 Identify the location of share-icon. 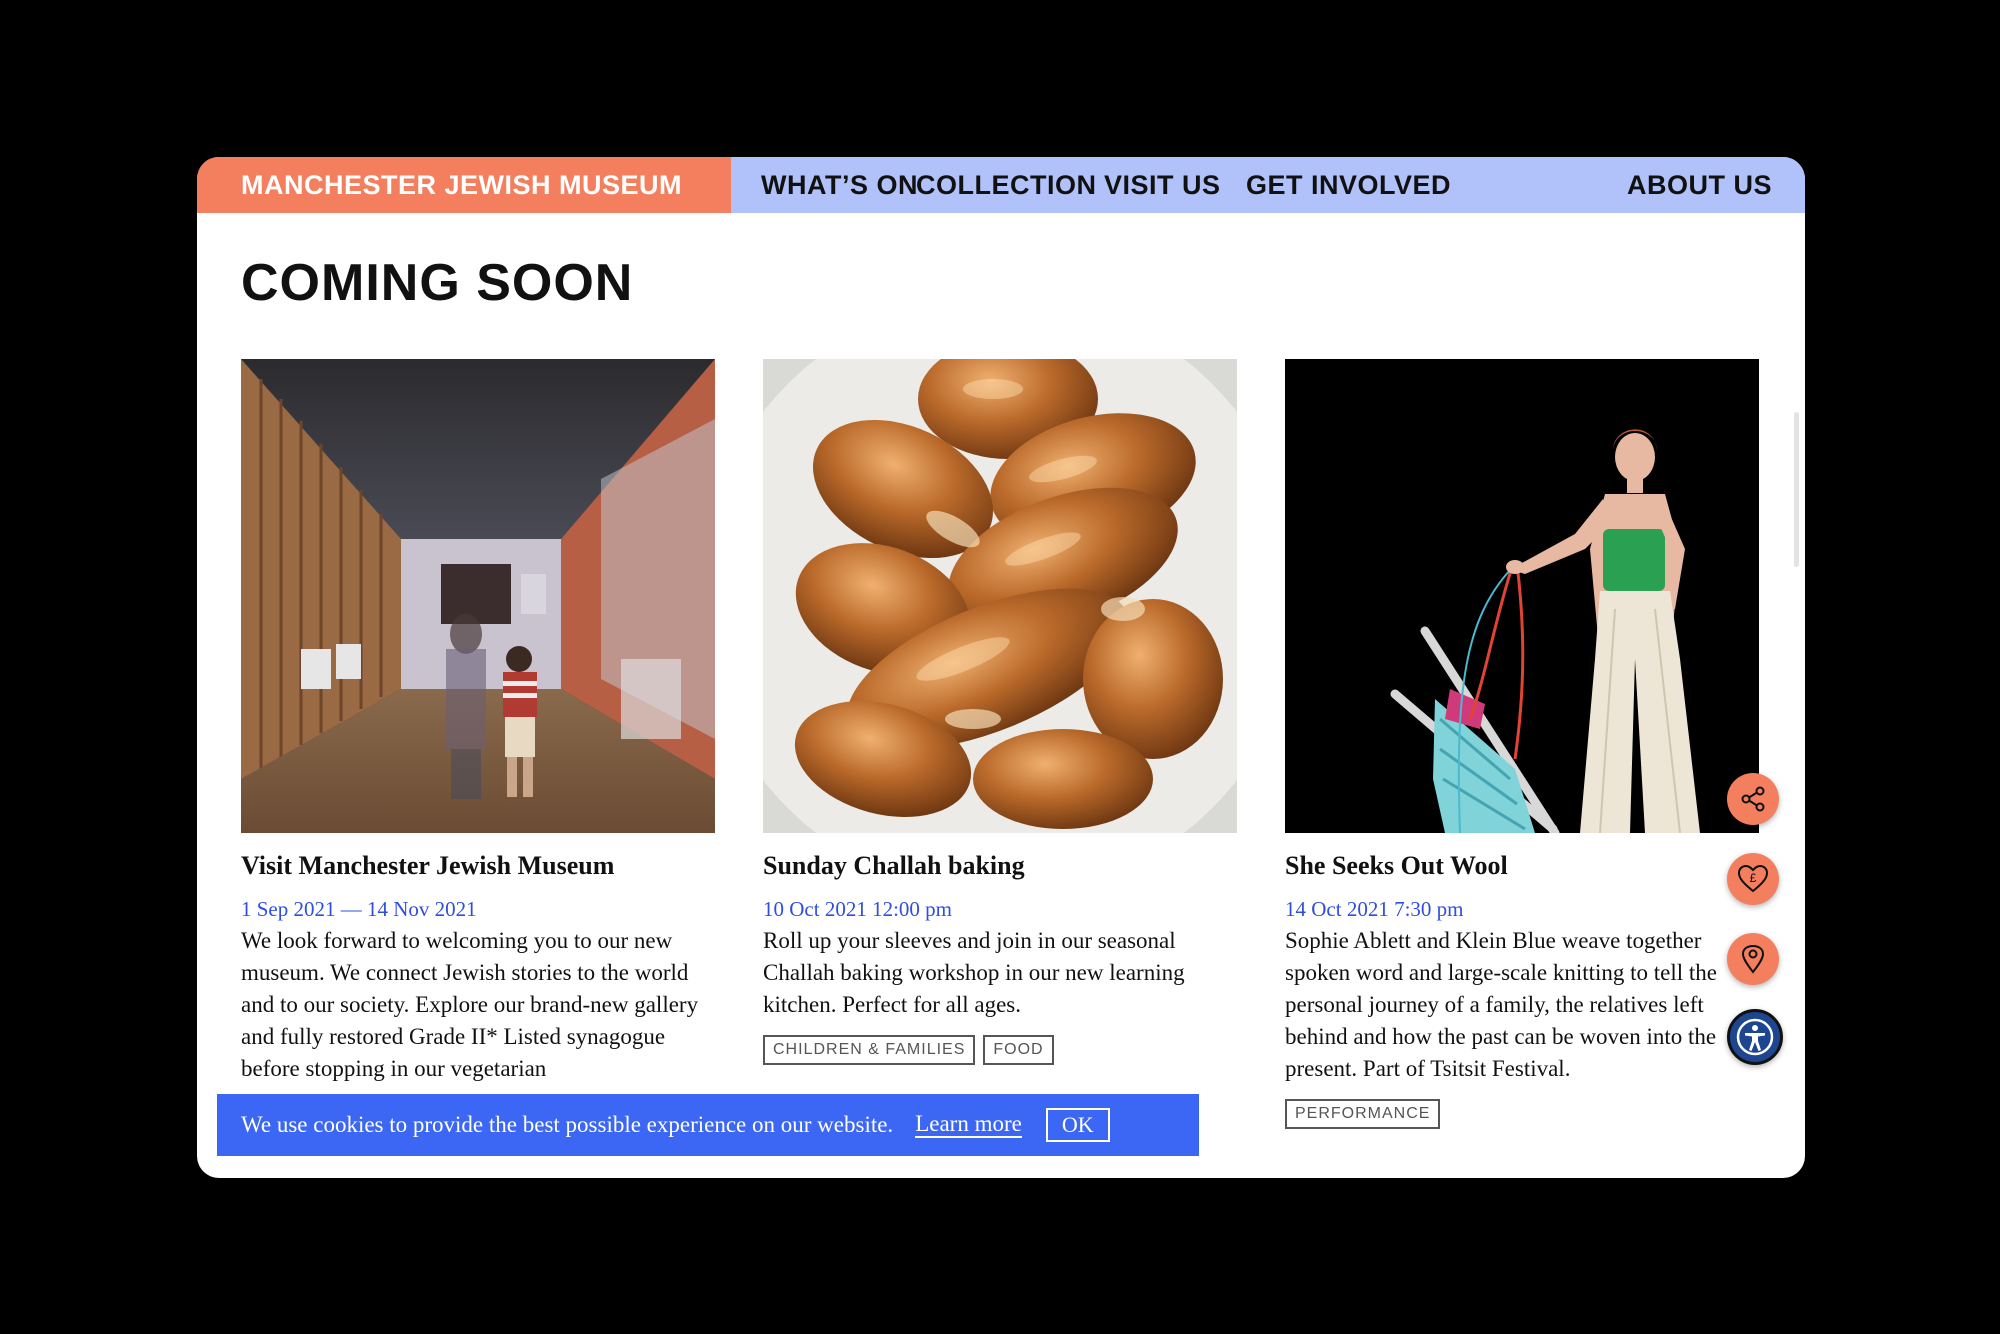
(1753, 799).